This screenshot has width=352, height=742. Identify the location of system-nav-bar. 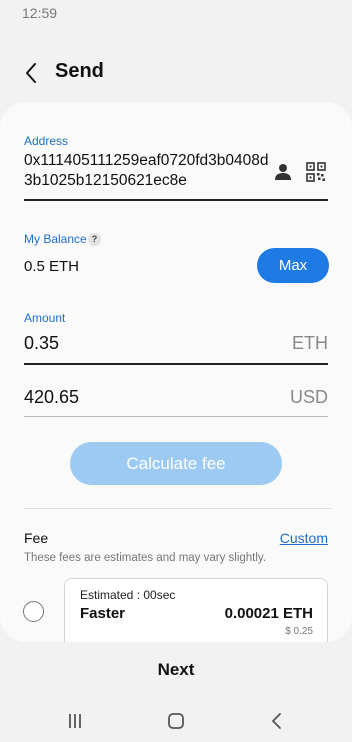
(176, 721).